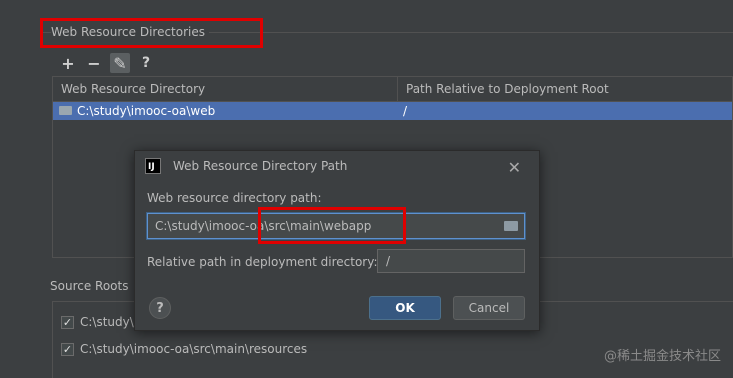 The image size is (733, 378). What do you see at coordinates (489, 308) in the screenshot?
I see `cancel-button: Cancel` at bounding box center [489, 308].